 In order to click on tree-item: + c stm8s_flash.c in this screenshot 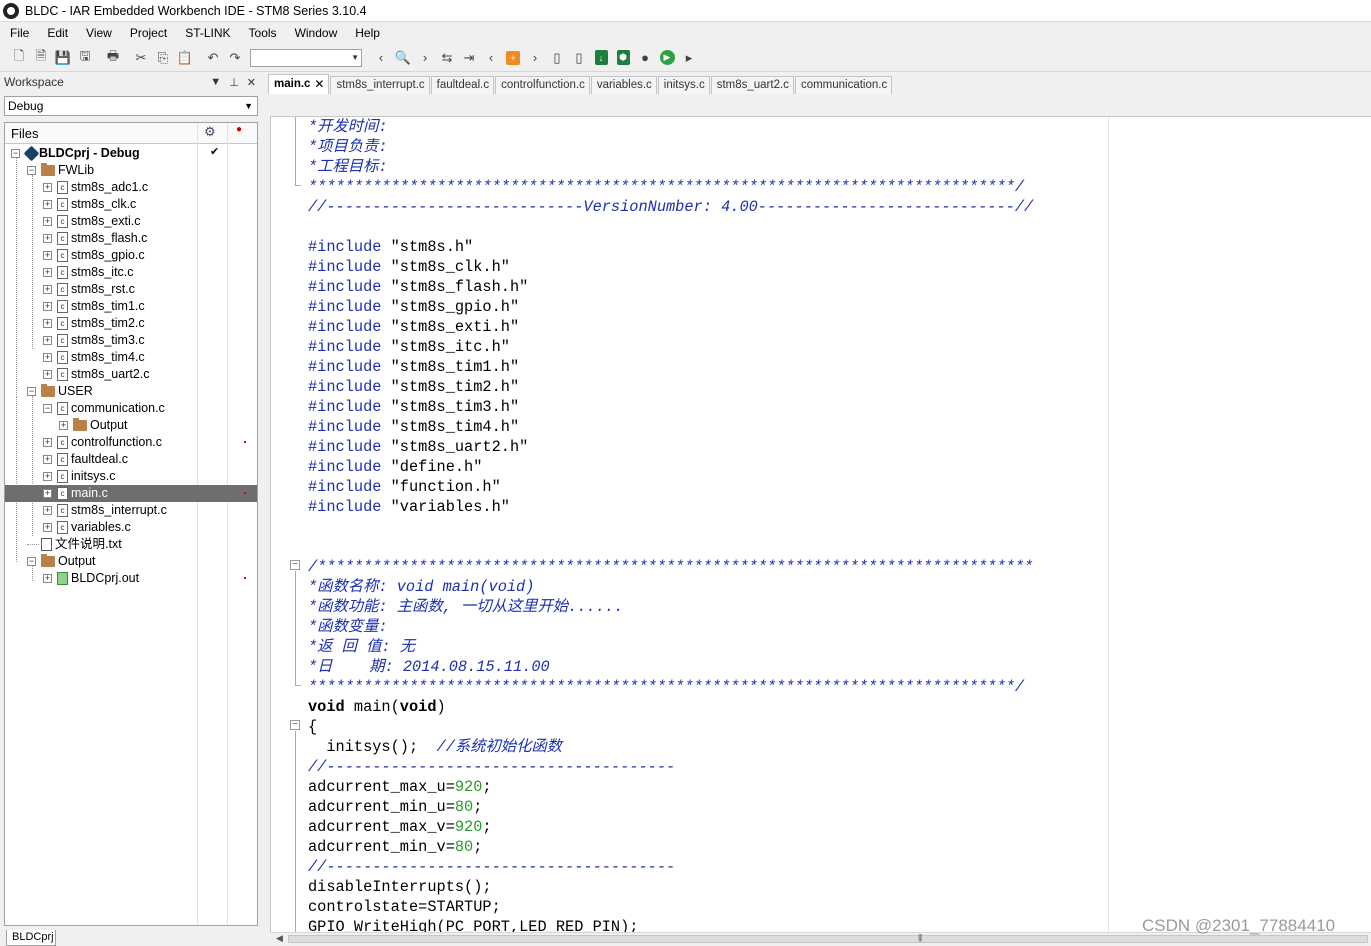, I will do `click(131, 238)`.